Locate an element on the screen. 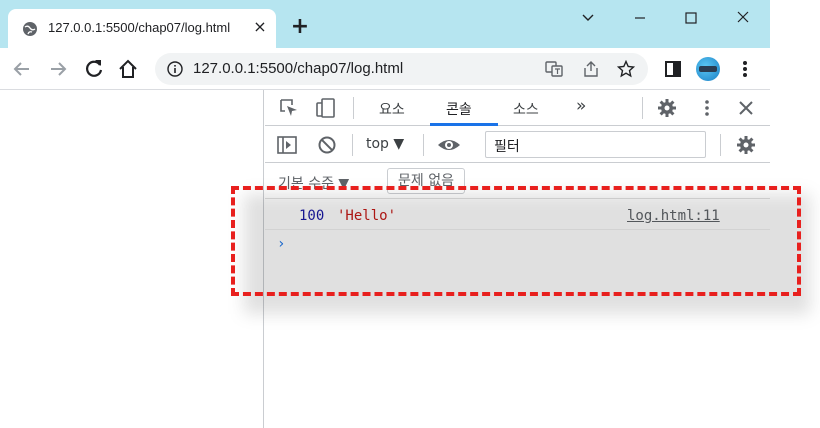 The height and width of the screenshot is (428, 820). close-tab-button: × is located at coordinates (260, 27).